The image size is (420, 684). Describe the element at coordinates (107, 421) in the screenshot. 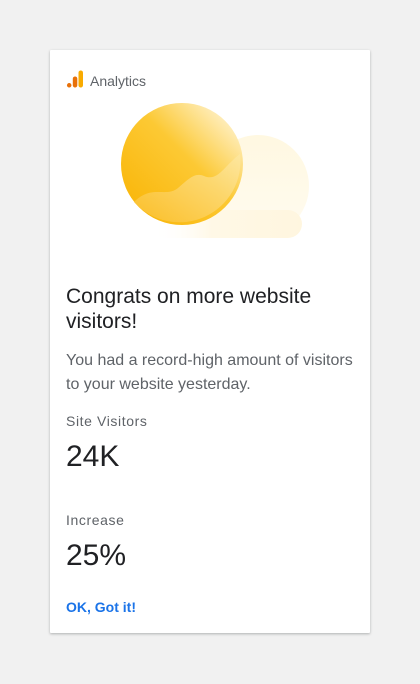

I see `site-visitors-label: Site Visitors` at that location.